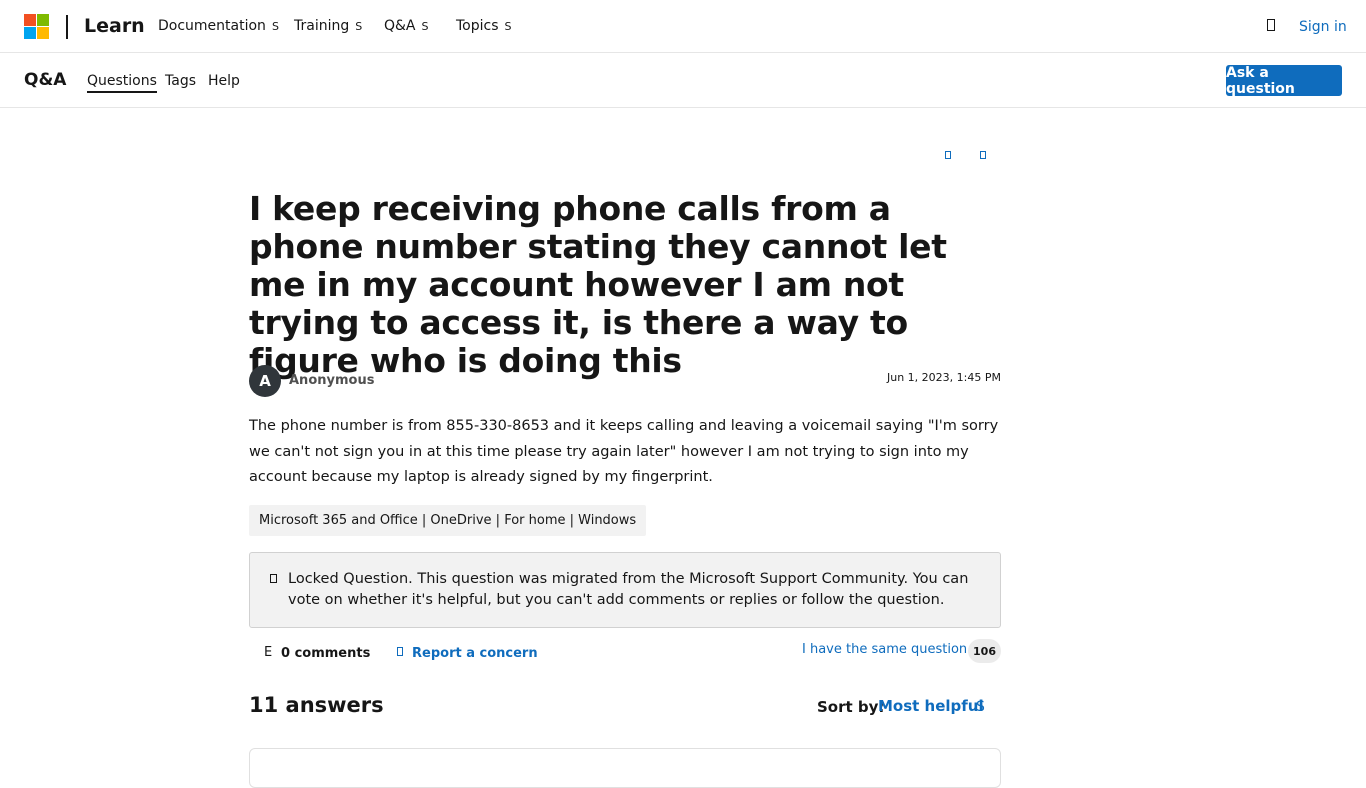  I want to click on nav-topics: Topics S, so click(484, 26).